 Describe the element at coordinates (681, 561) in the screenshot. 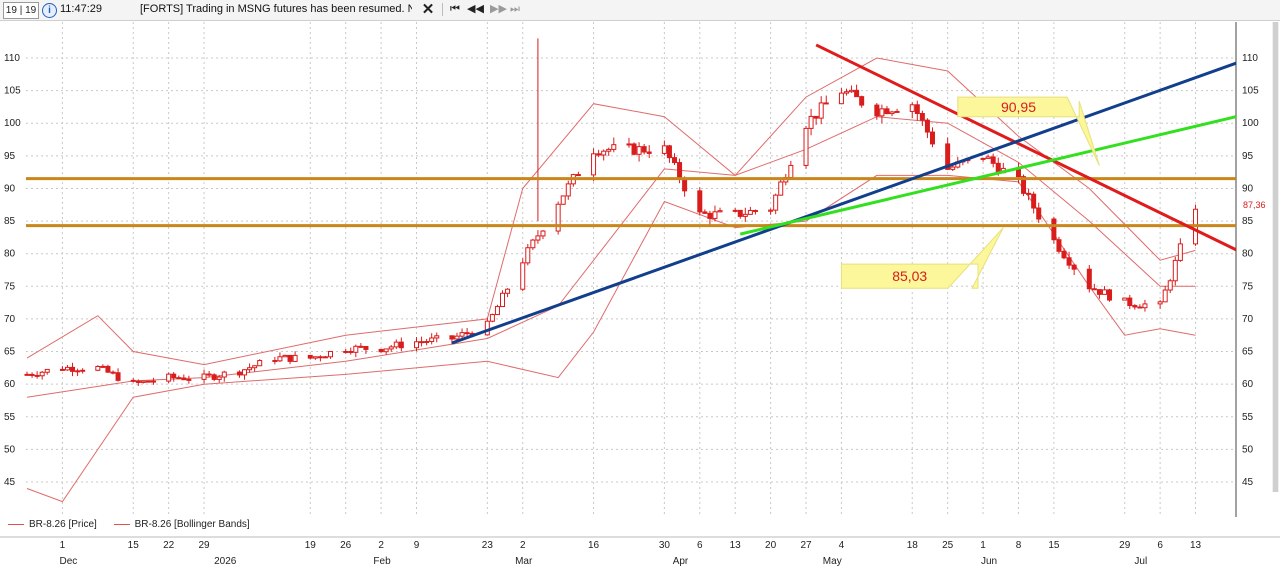

I see `x-month-label: Apr` at that location.